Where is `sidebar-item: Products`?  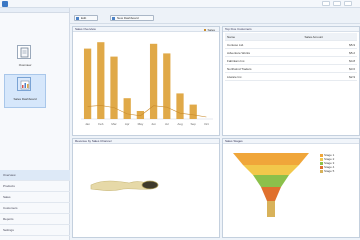 sidebar-item: Products is located at coordinates (35, 186).